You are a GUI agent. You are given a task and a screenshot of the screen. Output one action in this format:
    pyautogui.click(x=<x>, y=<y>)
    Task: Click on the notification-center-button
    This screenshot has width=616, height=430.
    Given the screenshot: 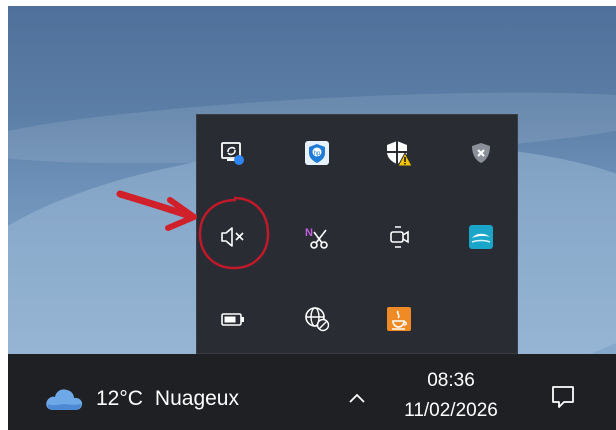 What is the action you would take?
    pyautogui.click(x=563, y=397)
    